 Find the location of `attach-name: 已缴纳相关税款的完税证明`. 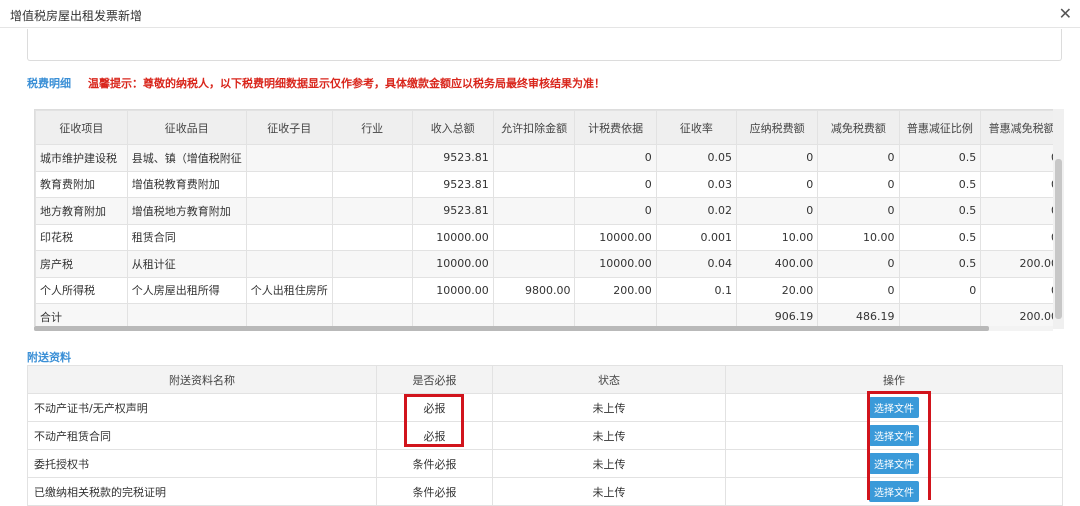

attach-name: 已缴纳相关税款的完税证明 is located at coordinates (202, 491).